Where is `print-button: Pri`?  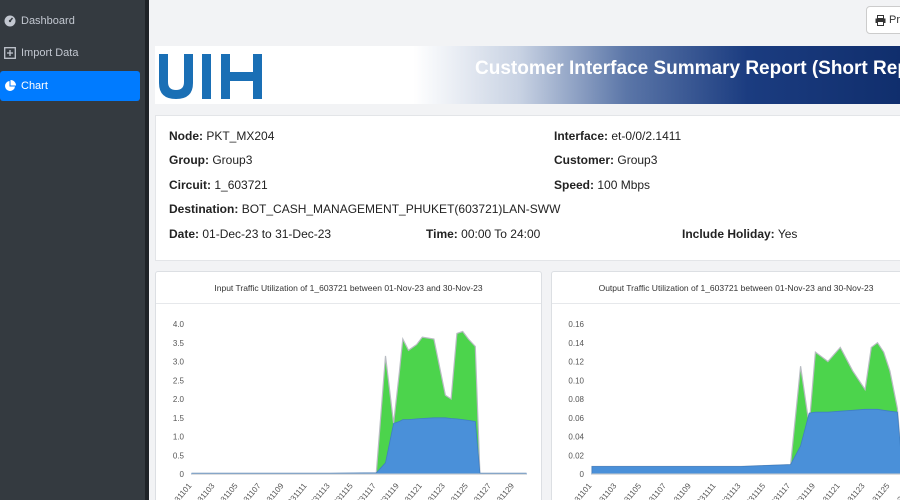 print-button: Pri is located at coordinates (883, 20).